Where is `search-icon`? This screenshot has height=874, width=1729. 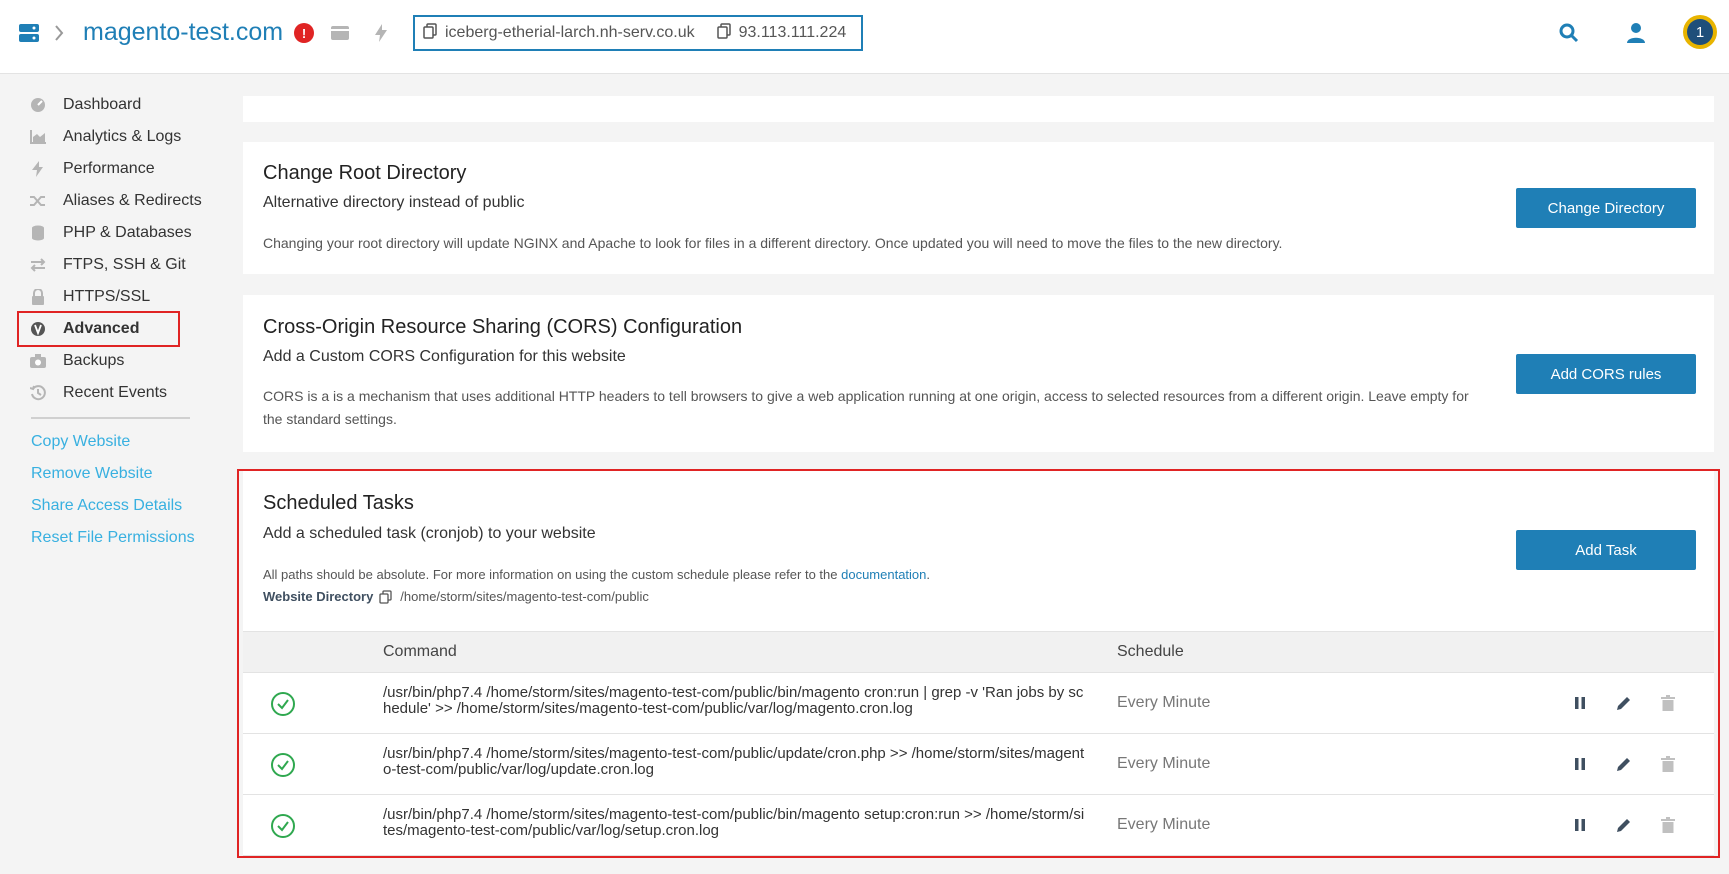 search-icon is located at coordinates (1569, 33).